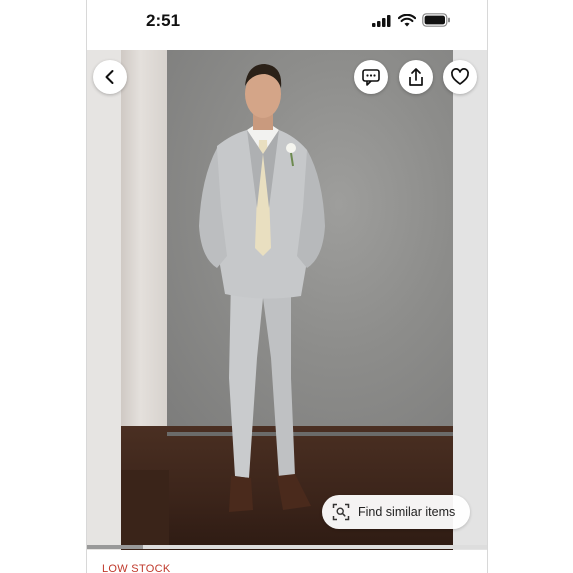  What do you see at coordinates (341, 512) in the screenshot?
I see `visual-search-icon` at bounding box center [341, 512].